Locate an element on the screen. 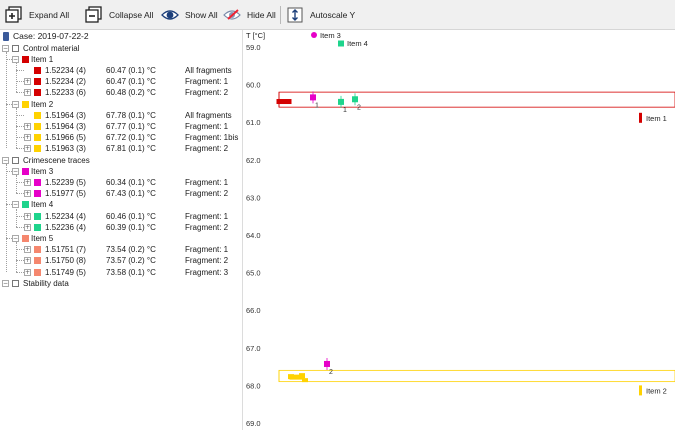  fragment-row: +1.51964 (3) 67.77 (0.1) °C Fragment: 1 is located at coordinates (121, 126).